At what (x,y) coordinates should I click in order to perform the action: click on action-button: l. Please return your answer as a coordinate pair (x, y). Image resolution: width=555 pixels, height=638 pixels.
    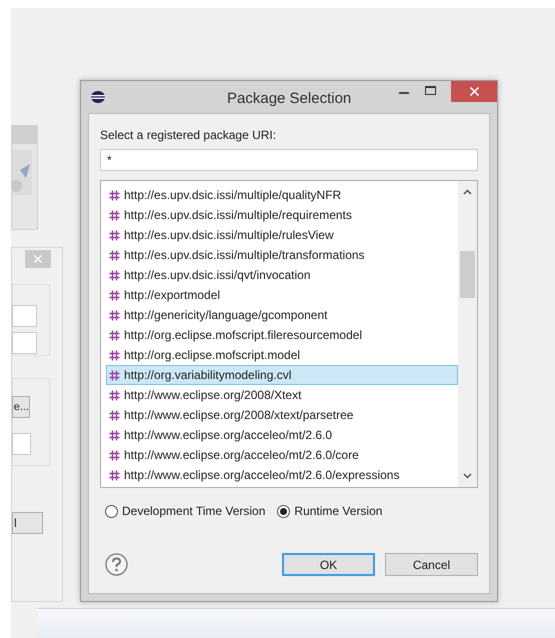
    Looking at the image, I should click on (27, 523).